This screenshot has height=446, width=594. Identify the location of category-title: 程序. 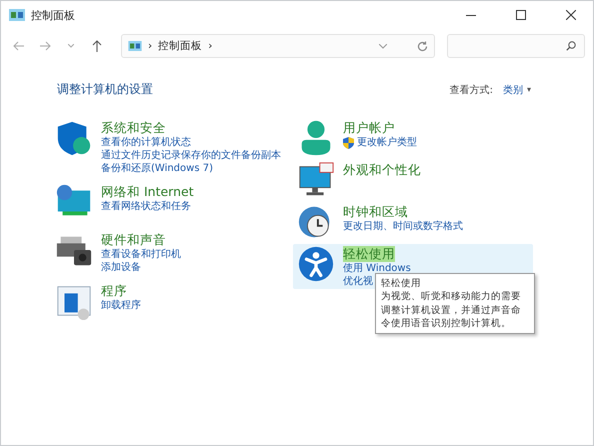
(114, 291).